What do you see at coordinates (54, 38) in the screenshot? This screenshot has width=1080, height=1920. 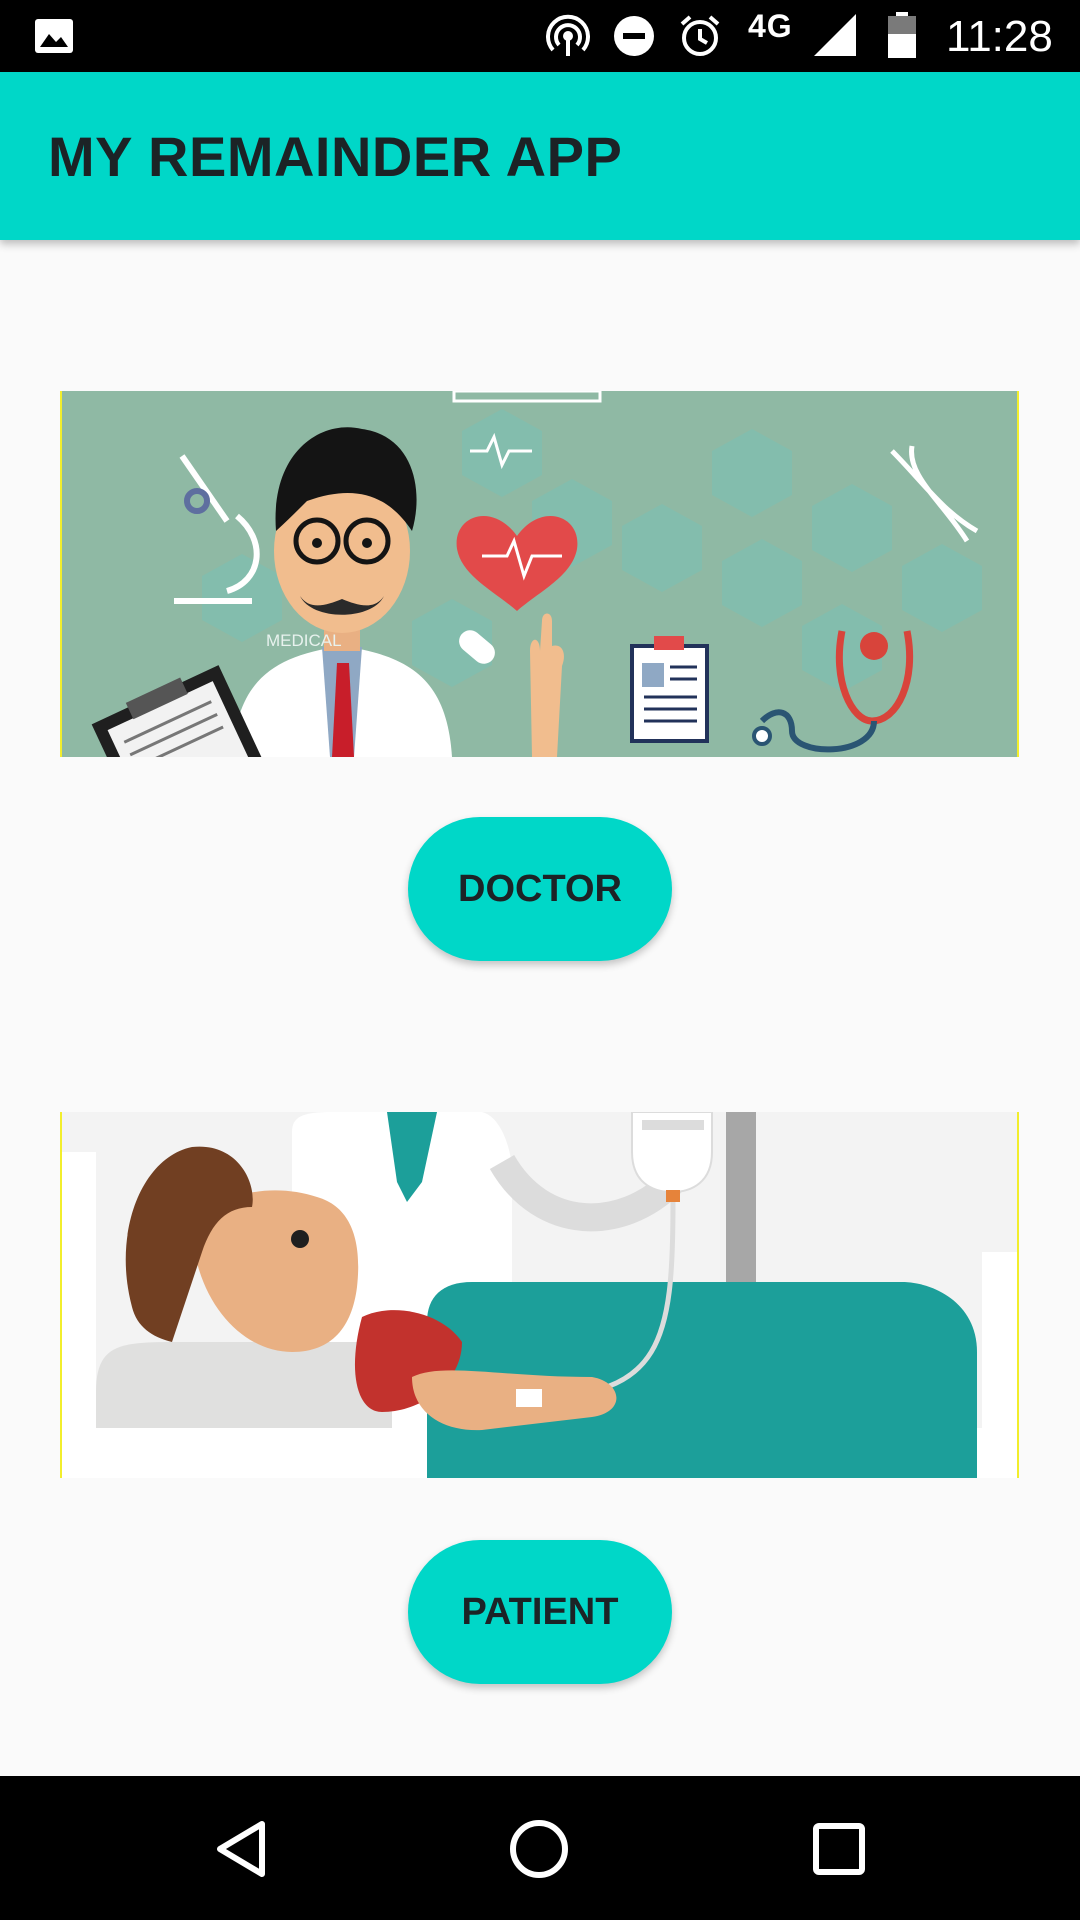 I see `gallery-icon` at bounding box center [54, 38].